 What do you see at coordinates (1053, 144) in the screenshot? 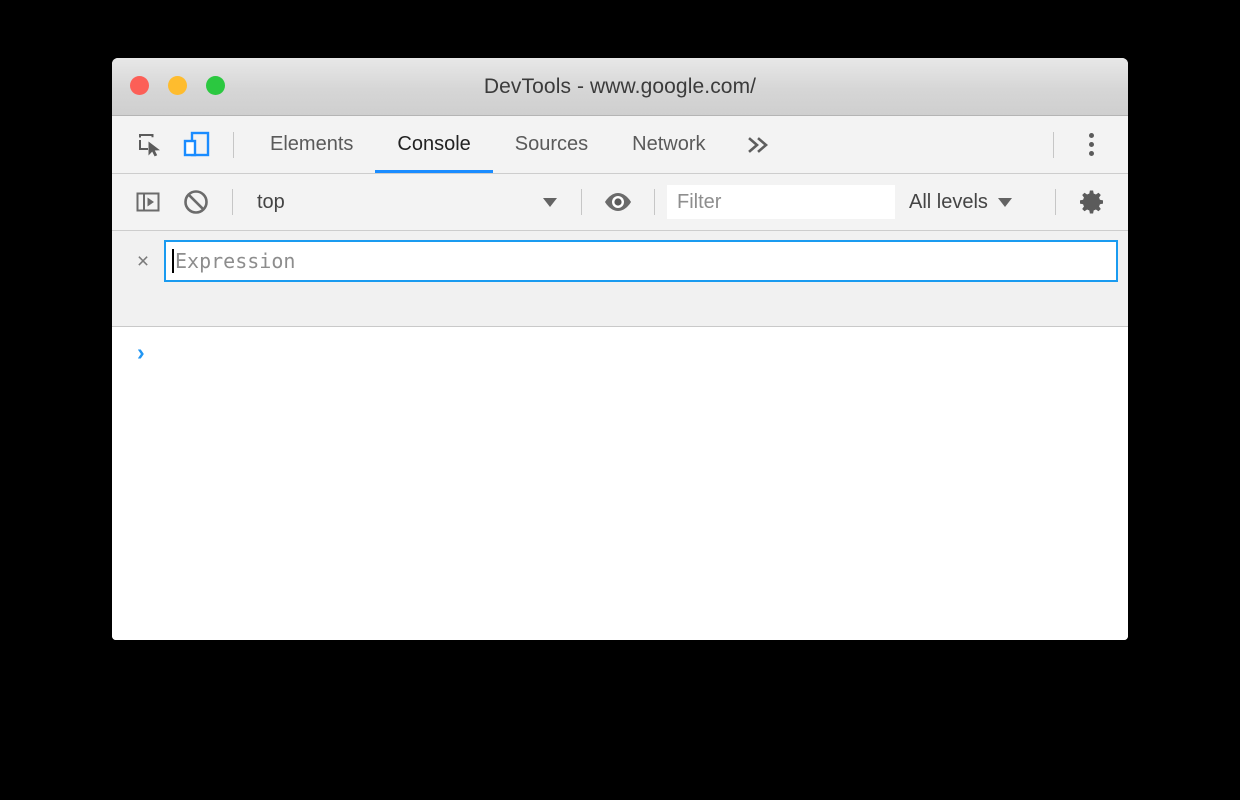
I see `tabbar-right-divider` at bounding box center [1053, 144].